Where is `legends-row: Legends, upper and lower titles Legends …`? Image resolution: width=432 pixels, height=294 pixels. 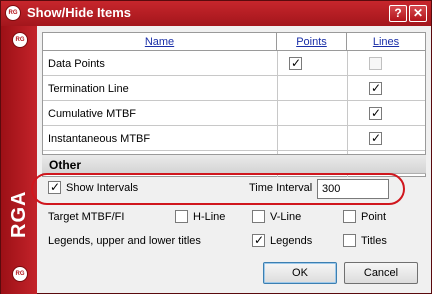 legends-row: Legends, upper and lower titles Legends … is located at coordinates (234, 242).